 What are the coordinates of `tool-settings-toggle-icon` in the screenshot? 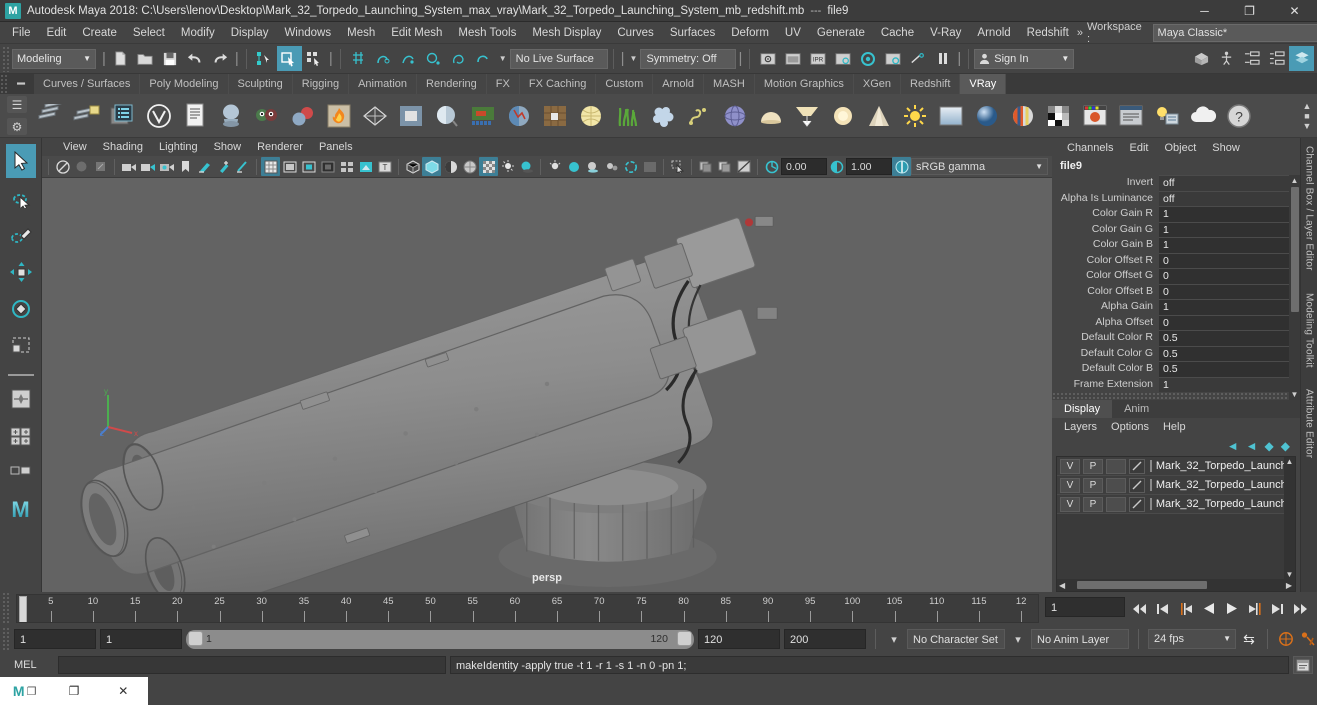 It's located at (1251, 58).